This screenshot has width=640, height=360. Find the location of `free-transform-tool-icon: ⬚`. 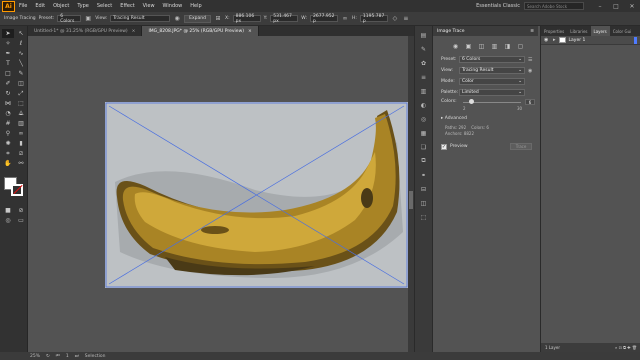

free-transform-tool-icon: ⬚ is located at coordinates (21, 103).